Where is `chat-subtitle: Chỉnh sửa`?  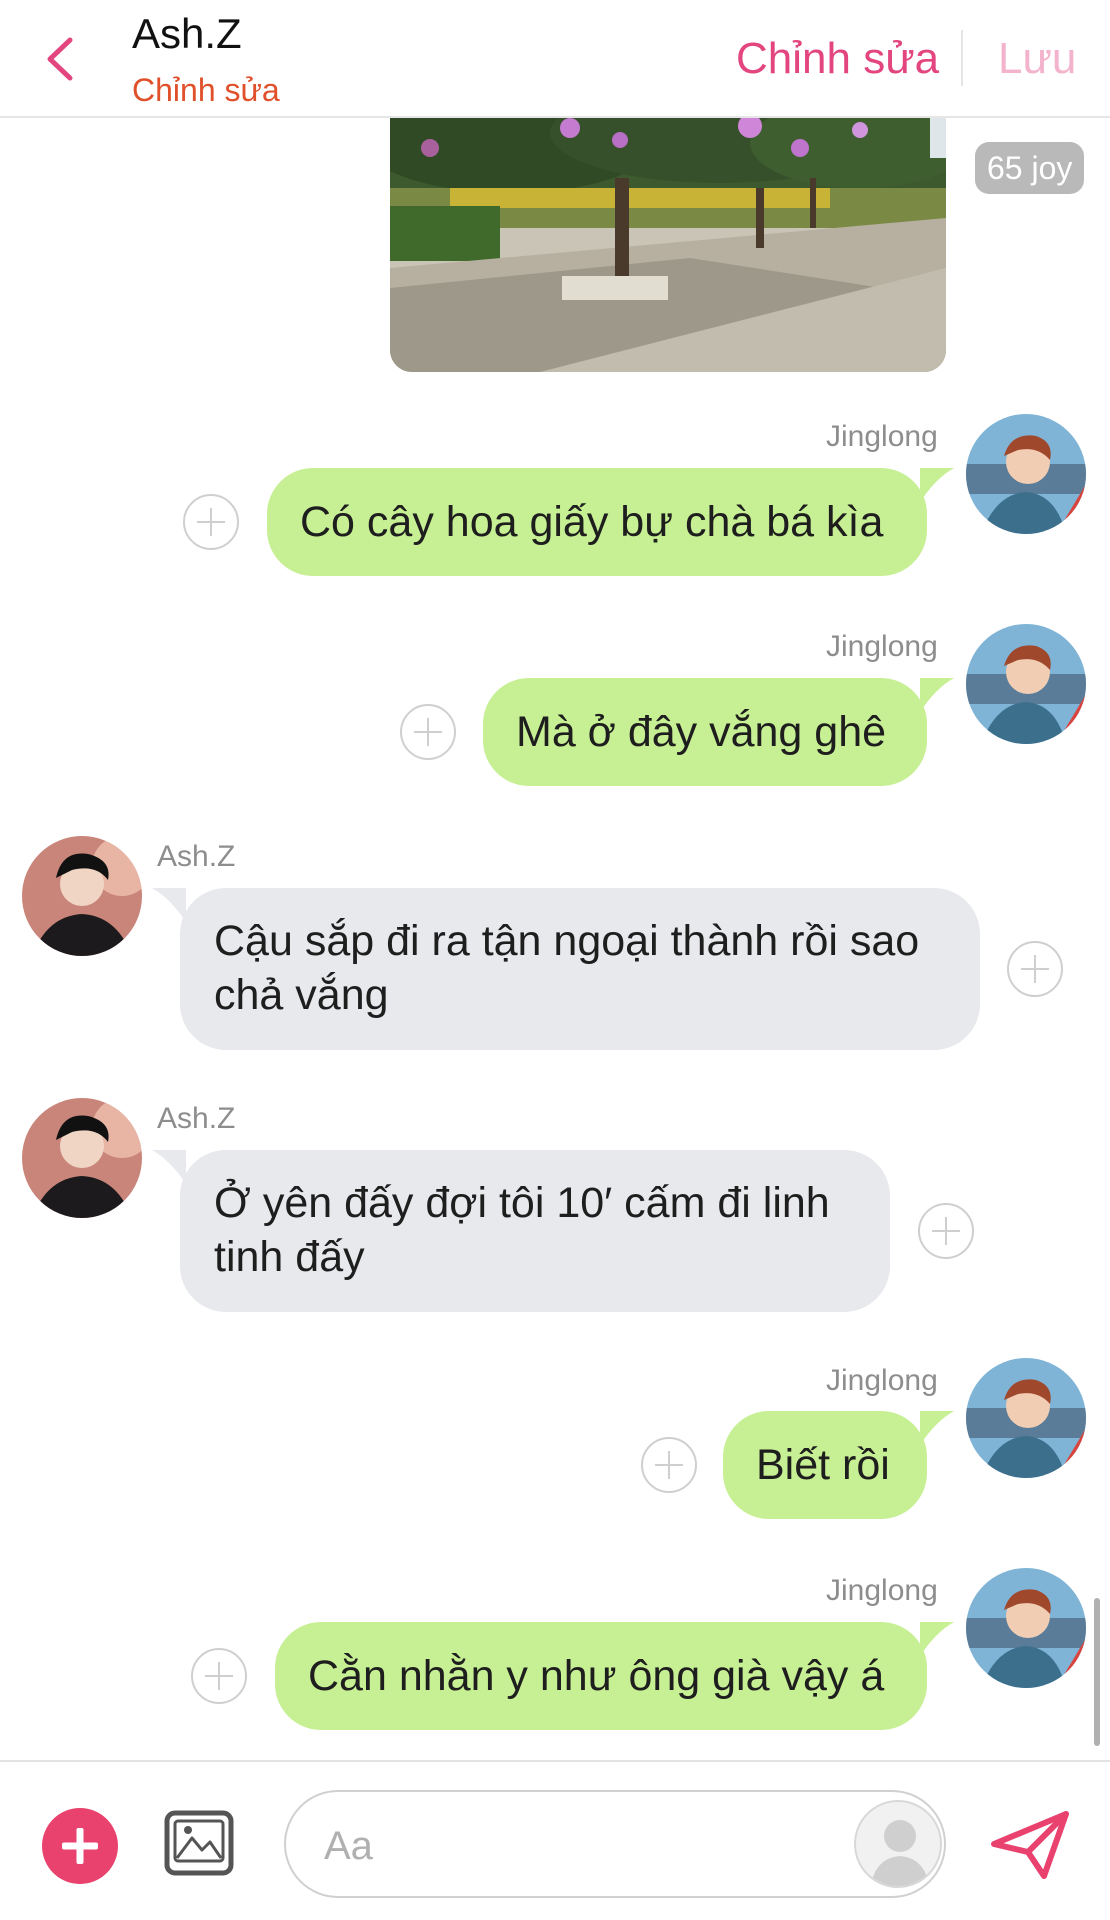 chat-subtitle: Chỉnh sửa is located at coordinates (206, 90).